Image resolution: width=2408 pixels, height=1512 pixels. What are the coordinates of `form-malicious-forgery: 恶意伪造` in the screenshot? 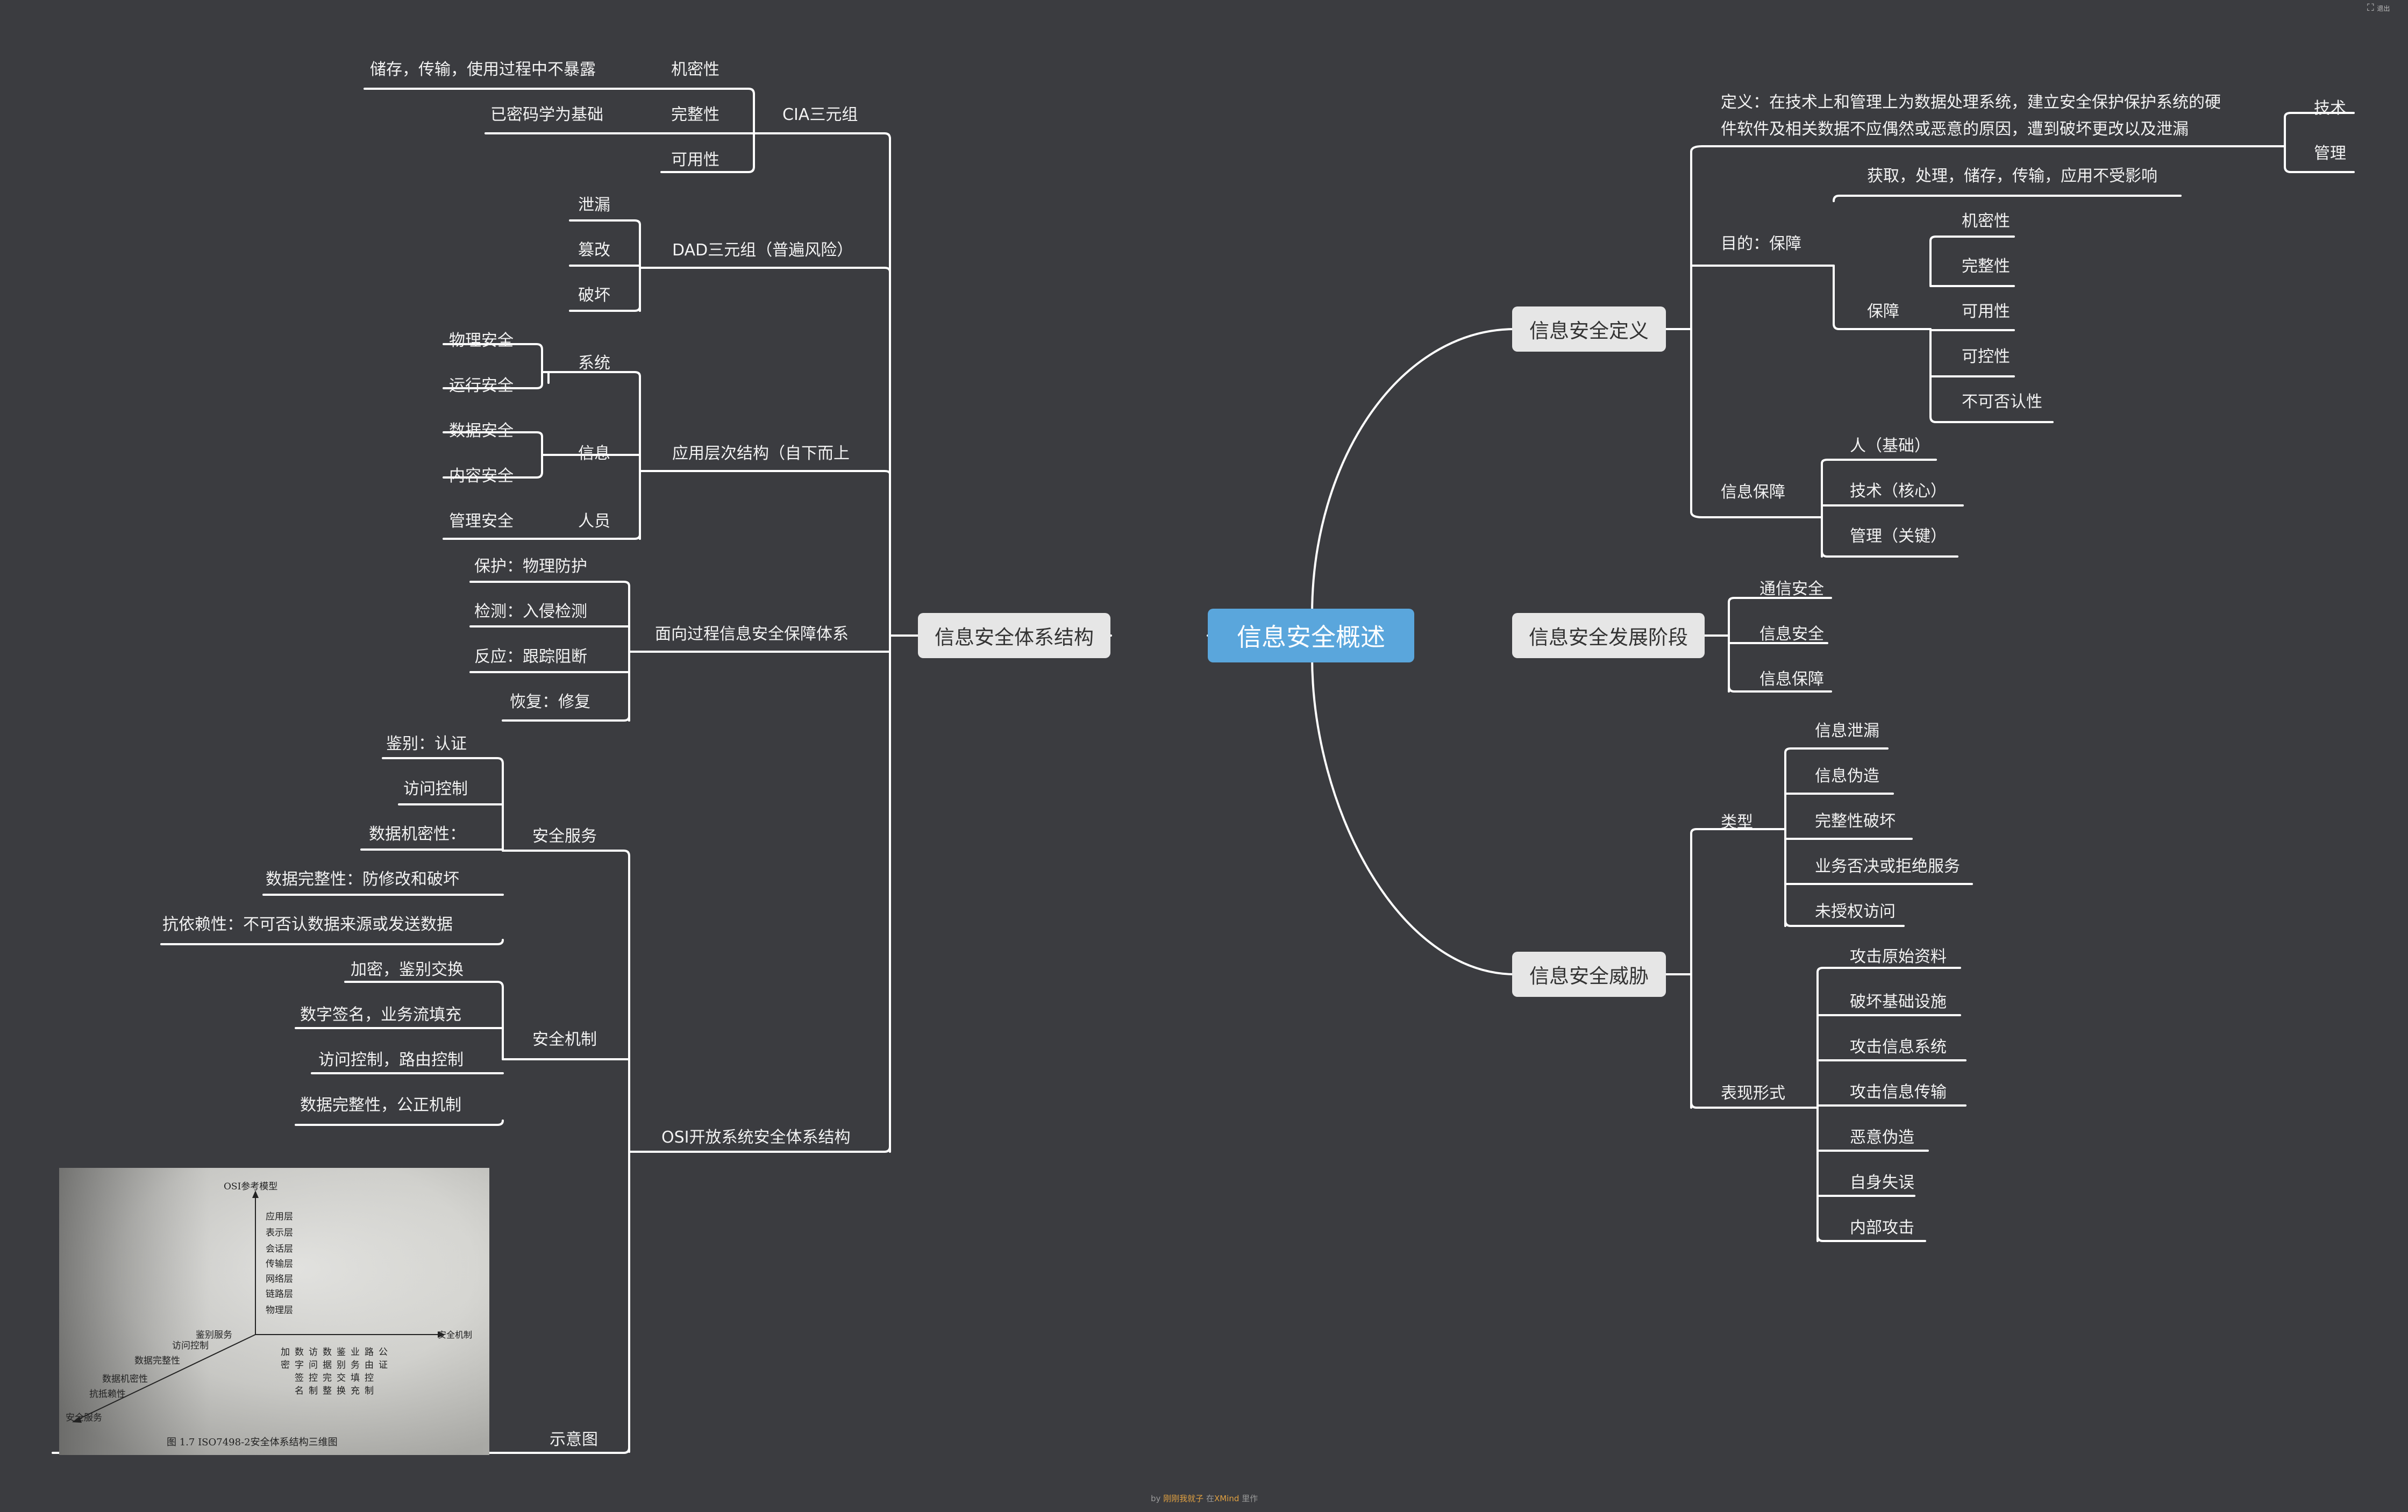 It's located at (1882, 1137).